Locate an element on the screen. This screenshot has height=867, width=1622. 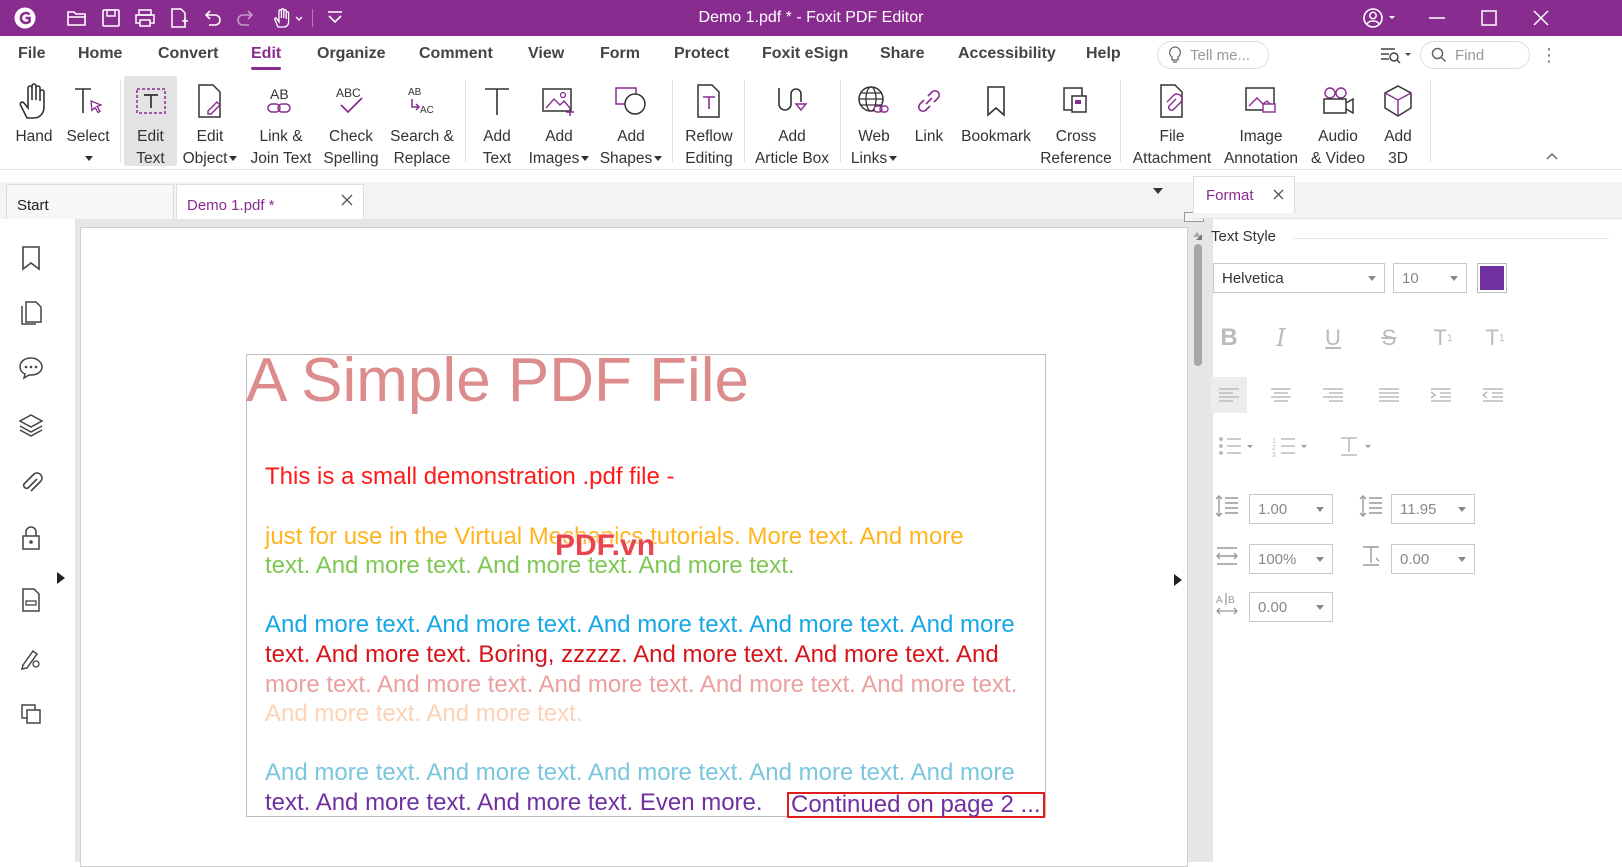
tab-format: Format is located at coordinates (1244, 194).